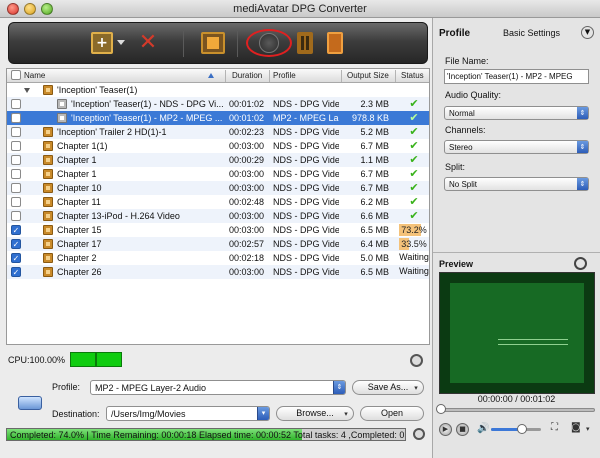 The width and height of the screenshot is (600, 458). I want to click on stop-icon, so click(335, 43).